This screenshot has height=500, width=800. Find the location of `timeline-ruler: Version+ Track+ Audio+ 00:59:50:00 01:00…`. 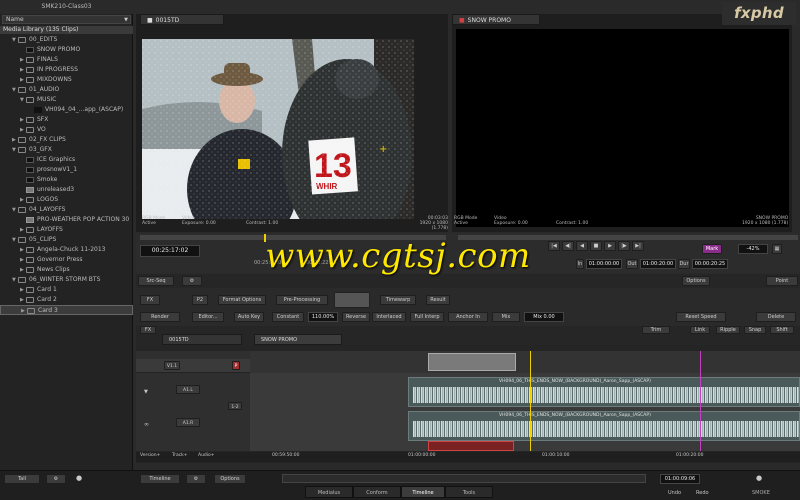

timeline-ruler: Version+ Track+ Audio+ 00:59:50:00 01:00… is located at coordinates (468, 457).